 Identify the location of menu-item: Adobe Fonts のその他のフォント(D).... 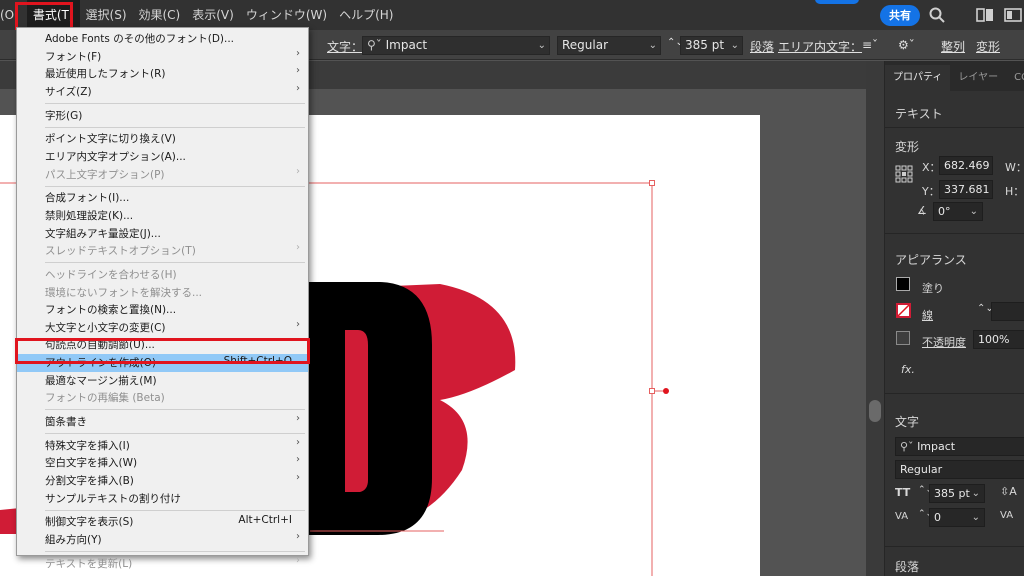
(162, 39).